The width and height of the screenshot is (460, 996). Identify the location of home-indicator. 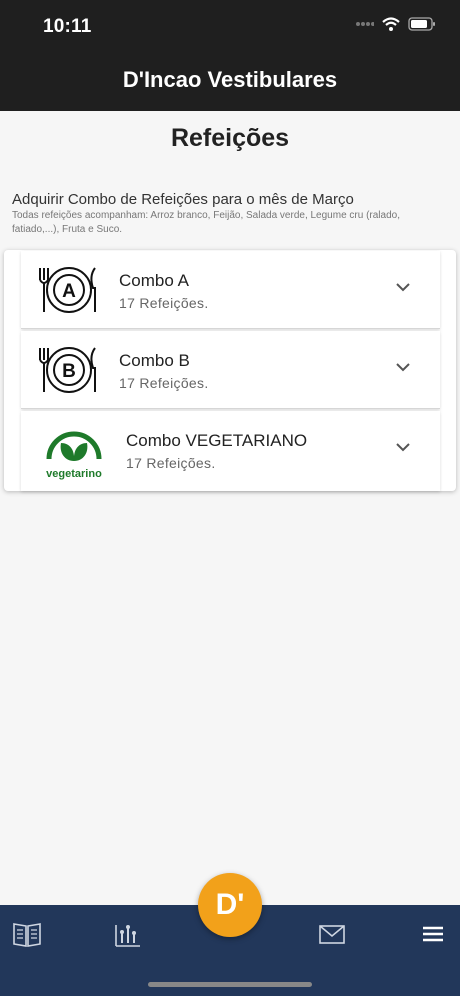
(230, 984).